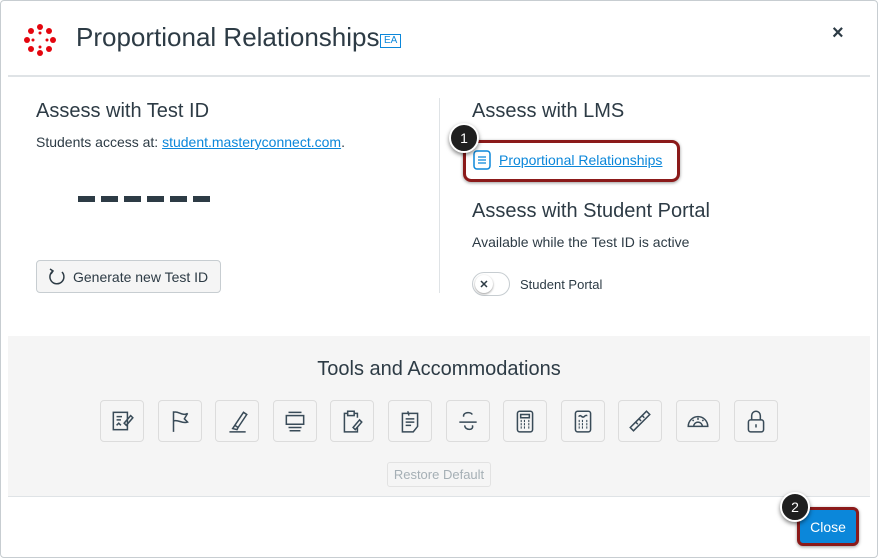 The width and height of the screenshot is (878, 558). What do you see at coordinates (580, 160) in the screenshot?
I see `lms-assignment-link: Proportional Relationships` at bounding box center [580, 160].